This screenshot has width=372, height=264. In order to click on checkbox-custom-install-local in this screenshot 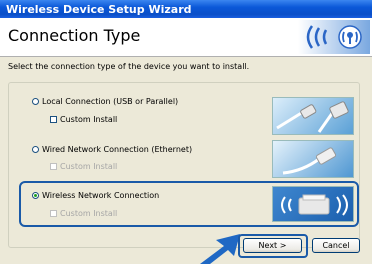, I will do `click(53, 119)`.